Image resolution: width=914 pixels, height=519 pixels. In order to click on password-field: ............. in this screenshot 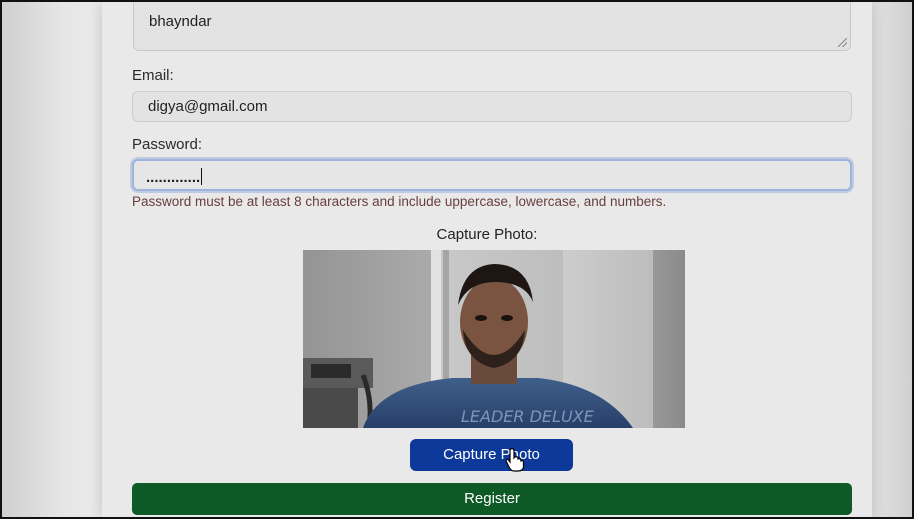, I will do `click(492, 175)`.